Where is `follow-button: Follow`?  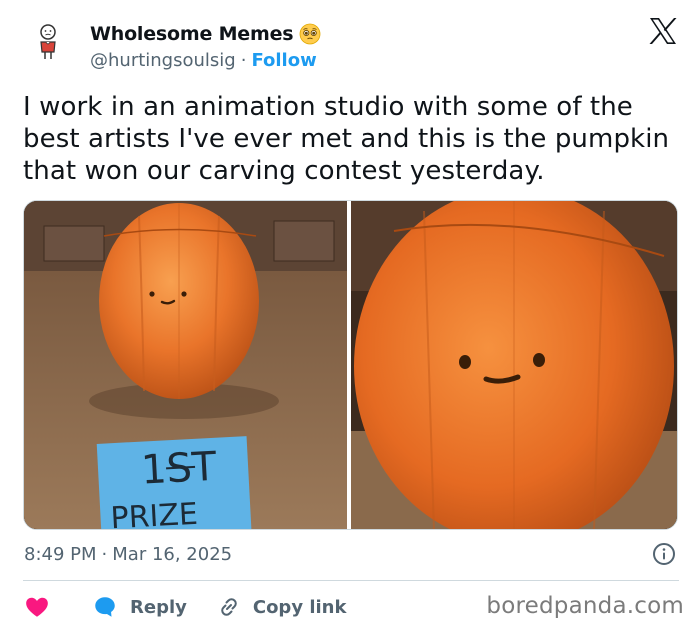 follow-button: Follow is located at coordinates (283, 60).